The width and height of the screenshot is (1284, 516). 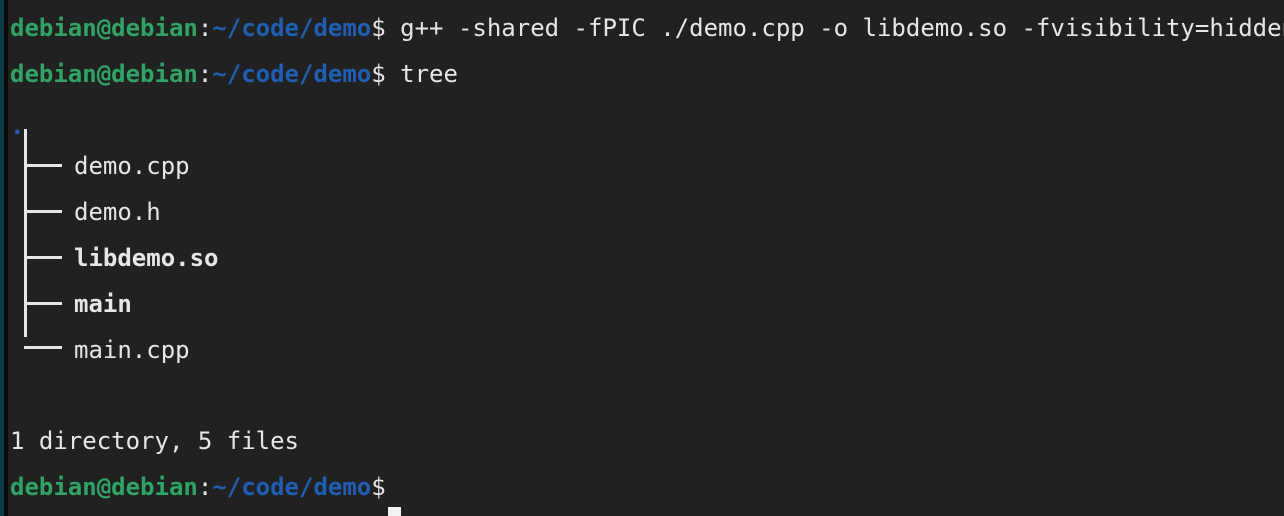 I want to click on command-line-3: debian@debian:~/code/demo$, so click(x=198, y=487).